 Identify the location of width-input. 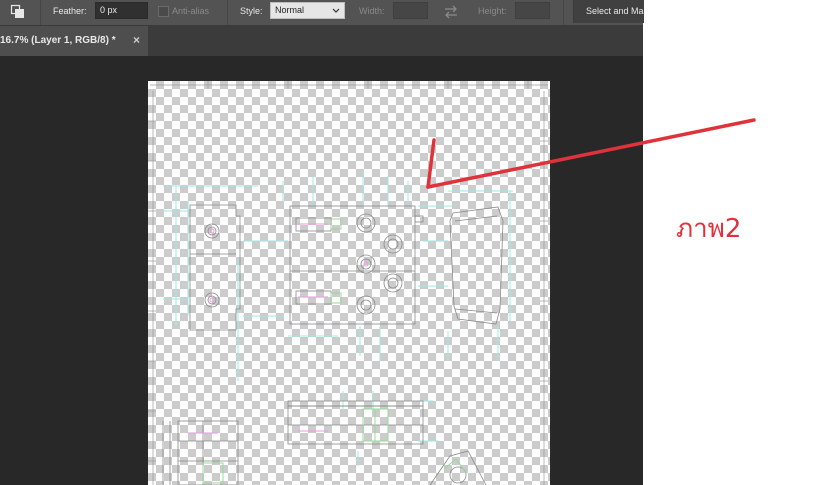
(410, 10).